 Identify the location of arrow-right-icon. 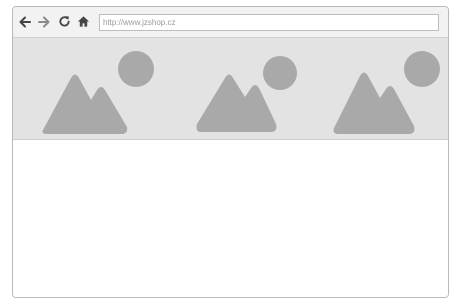
(43, 21).